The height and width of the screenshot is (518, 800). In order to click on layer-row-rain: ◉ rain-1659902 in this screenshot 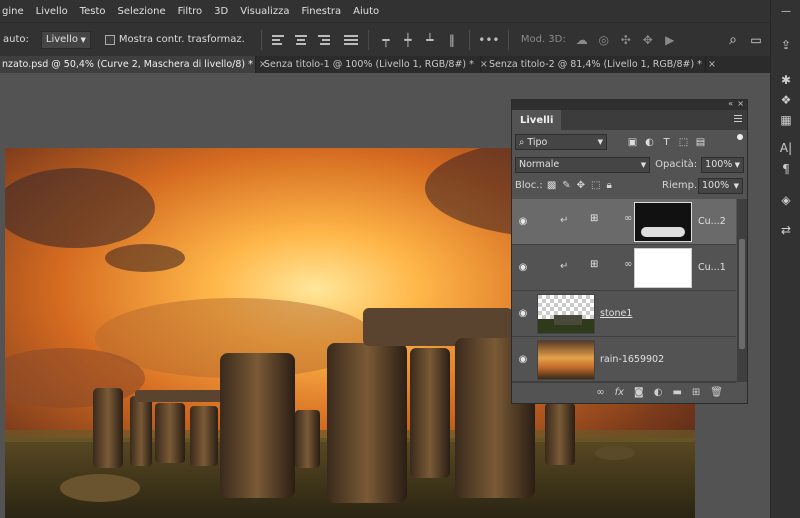, I will do `click(624, 360)`.